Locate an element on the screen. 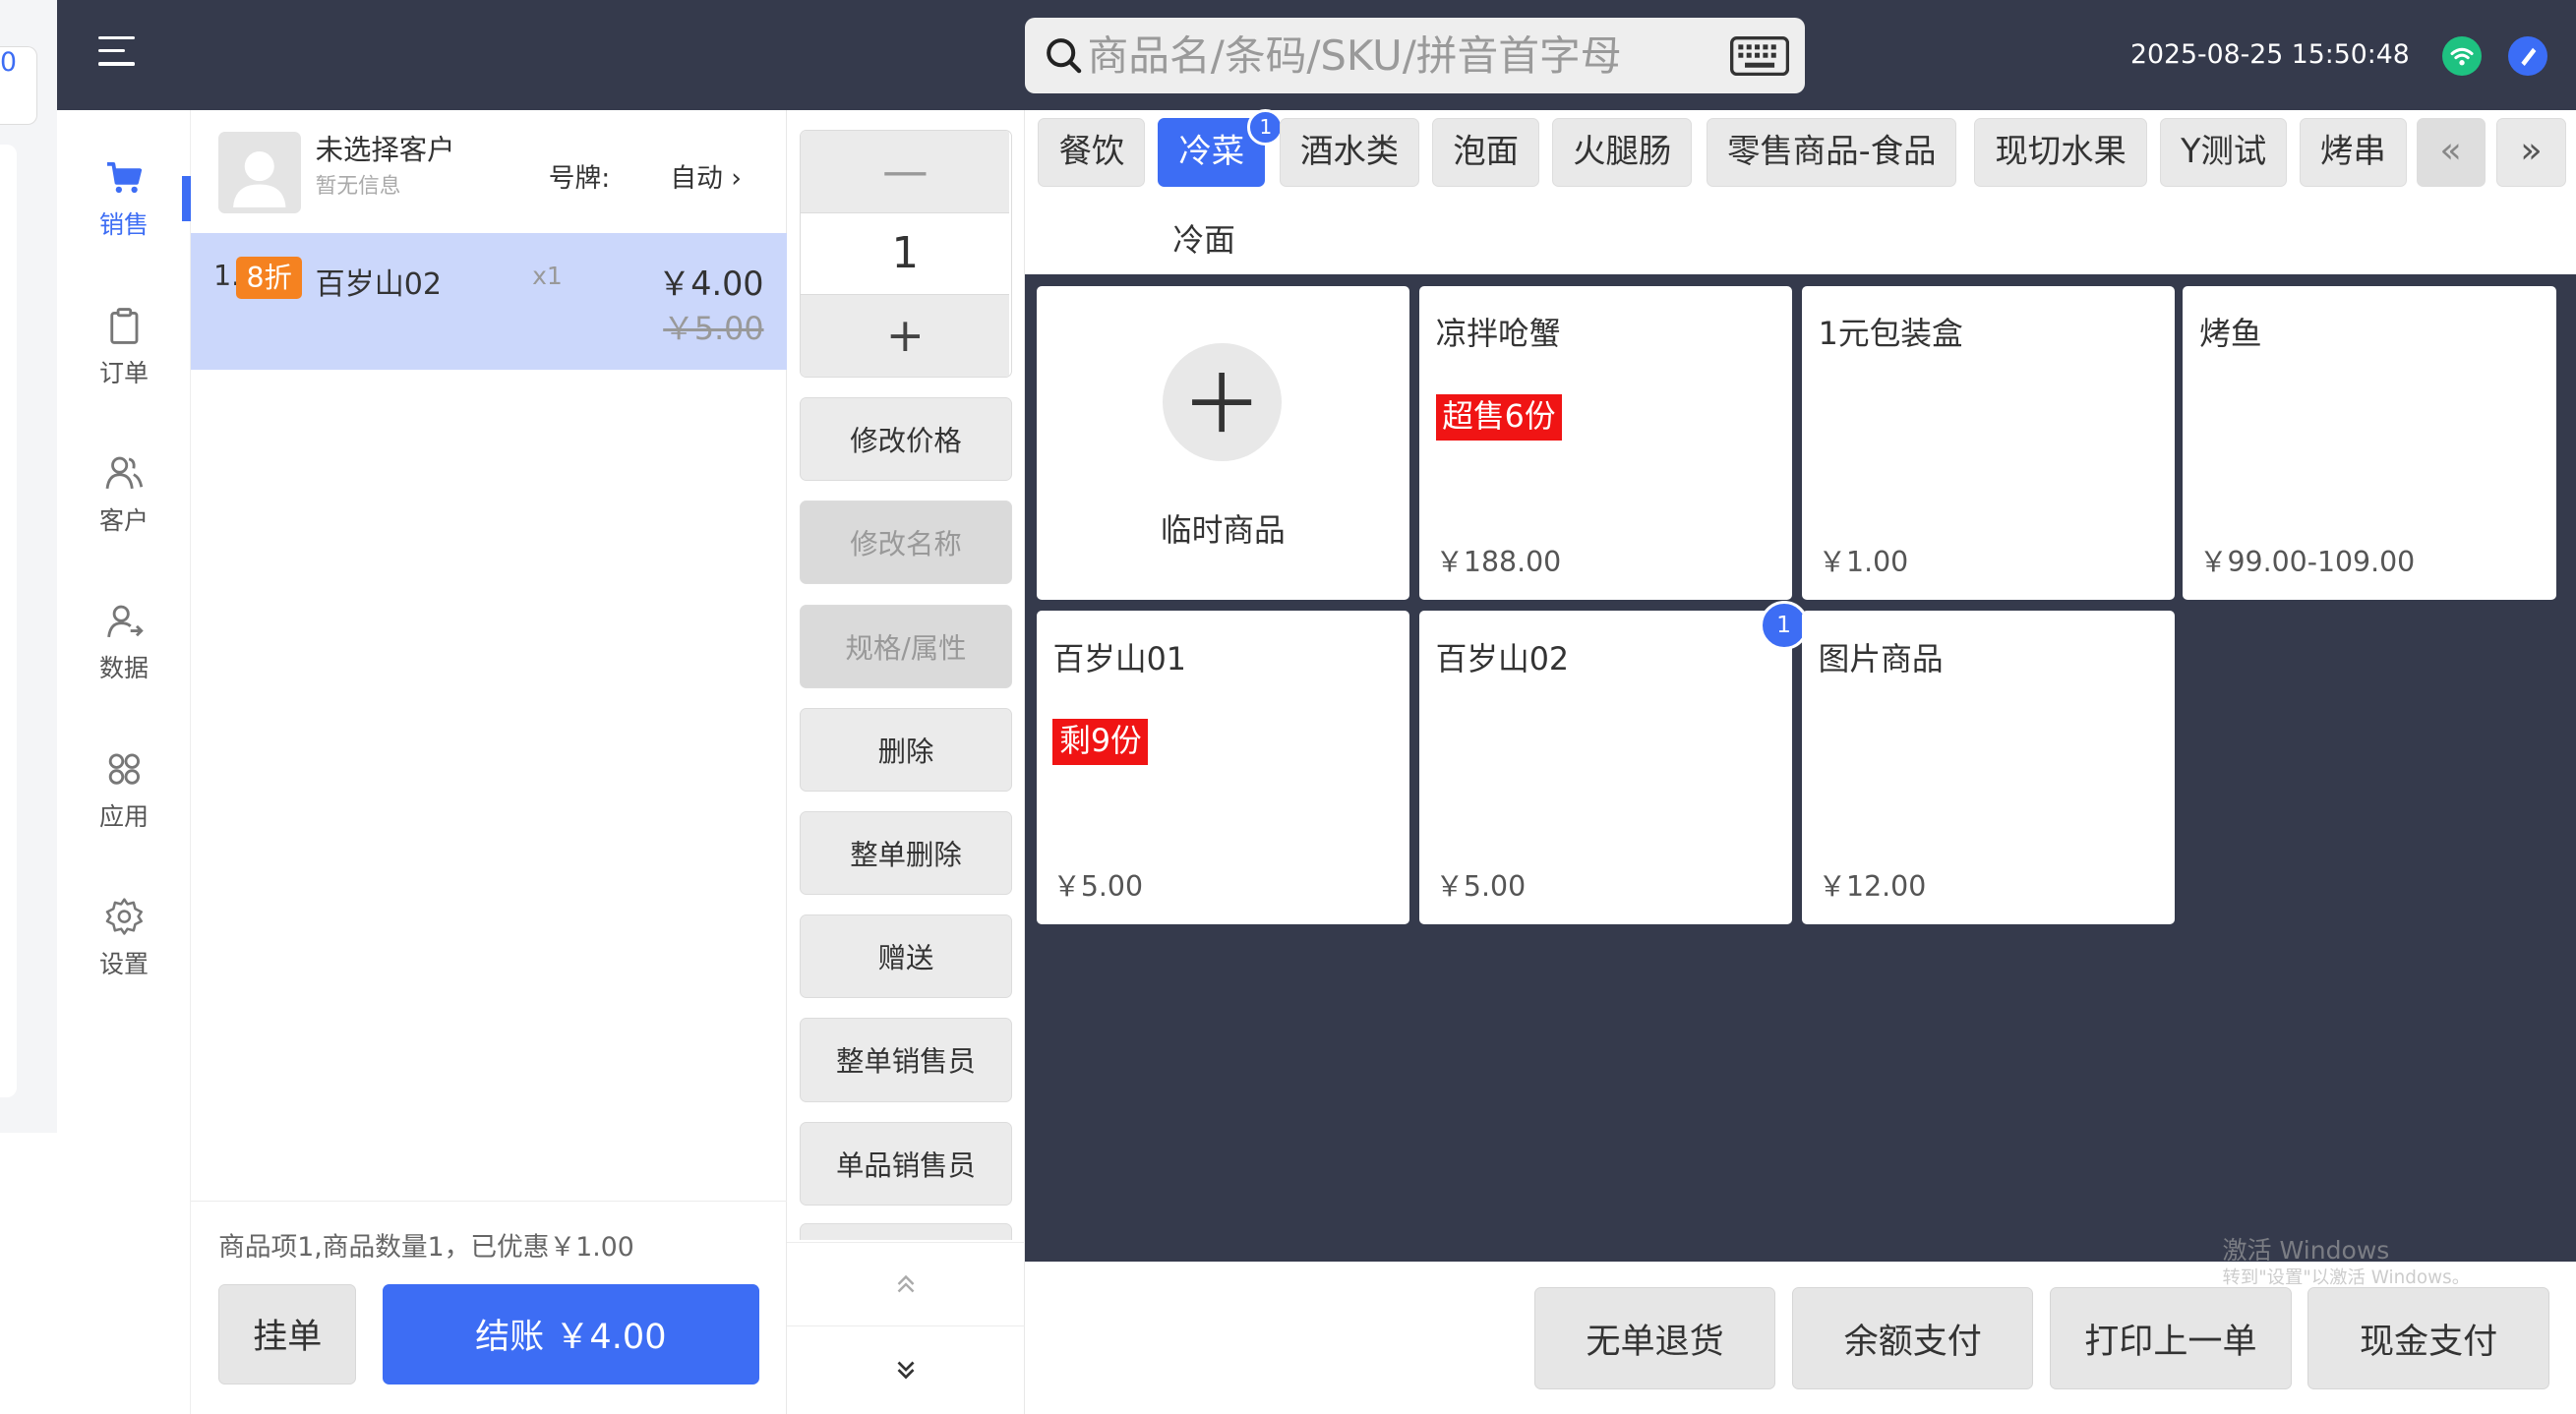 The image size is (2576, 1414). watermark-line: 转到"设置"以激活 Windows。 is located at coordinates (2347, 1277).